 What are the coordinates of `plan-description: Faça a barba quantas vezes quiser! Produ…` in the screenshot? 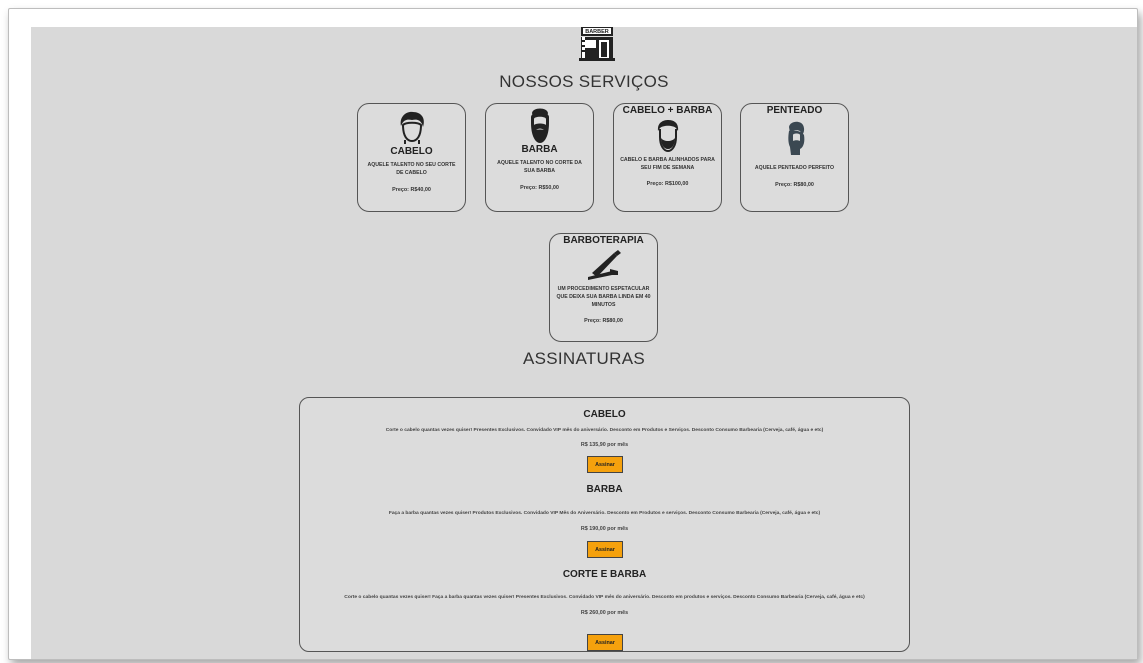 It's located at (604, 513).